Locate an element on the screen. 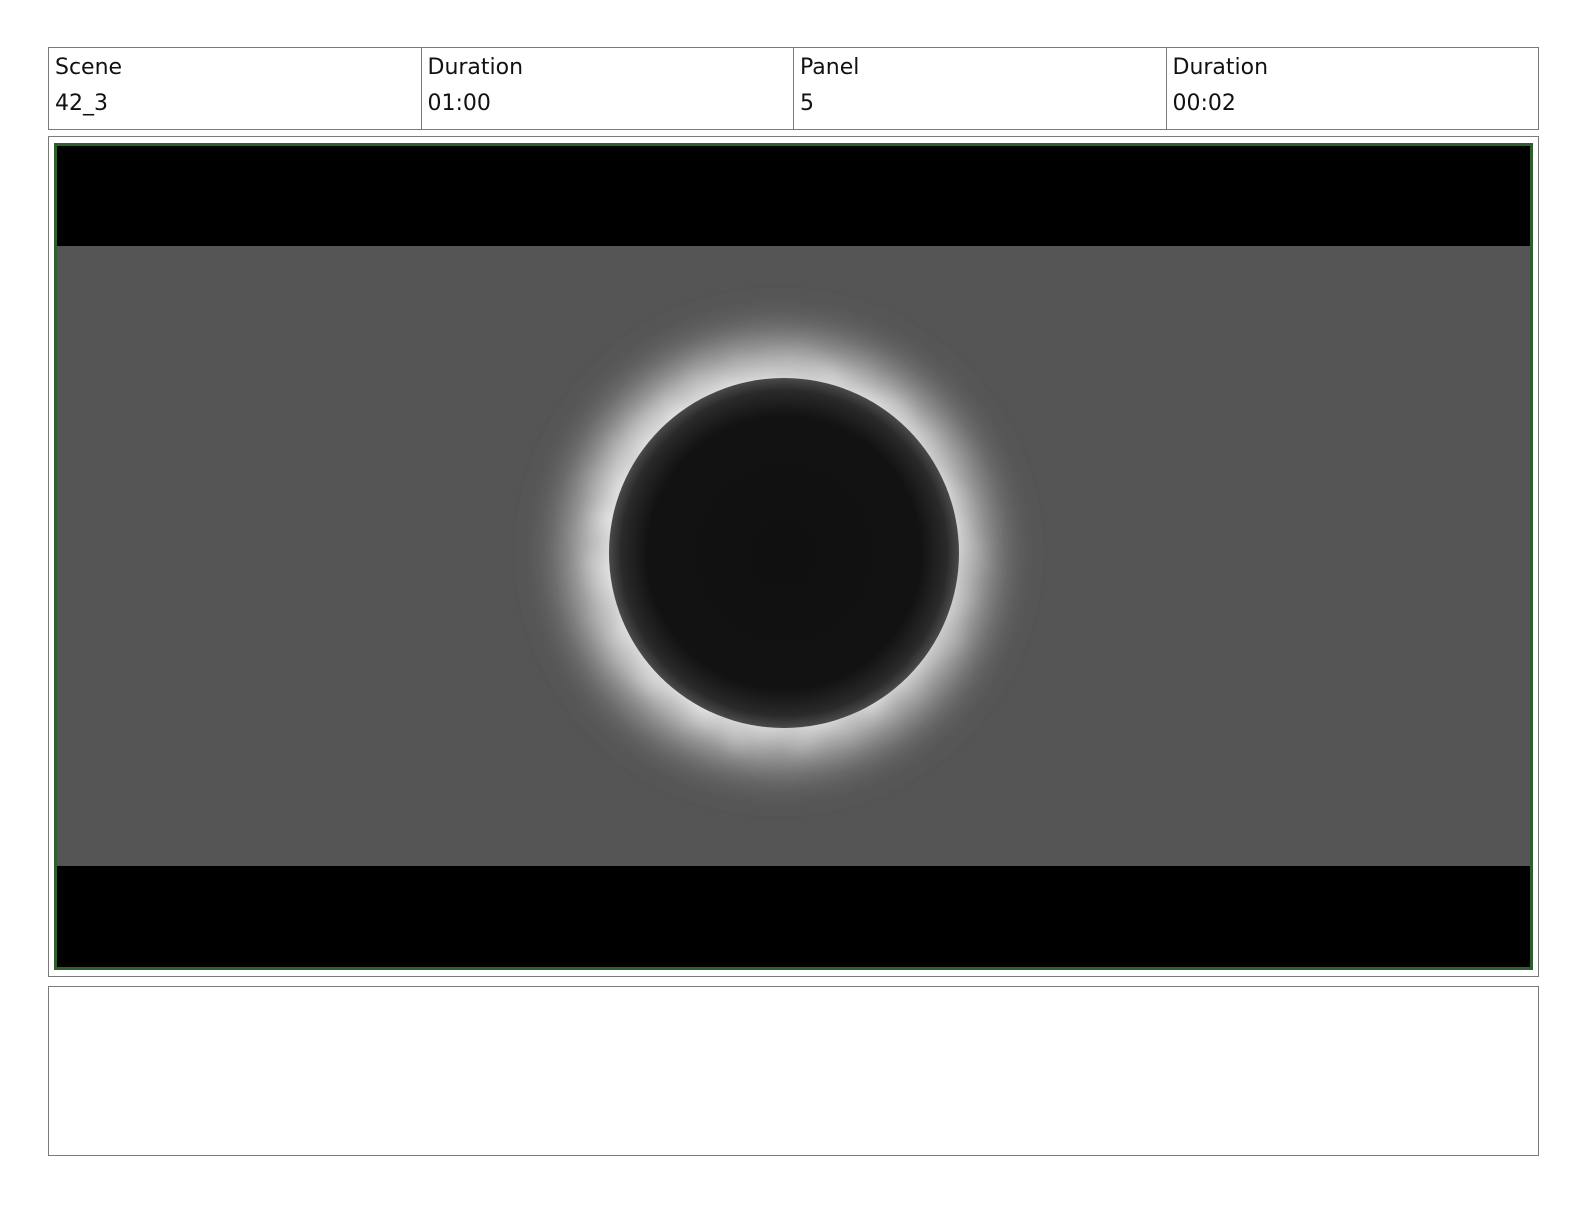  panel-duration-value: 00:02 is located at coordinates (1204, 103).